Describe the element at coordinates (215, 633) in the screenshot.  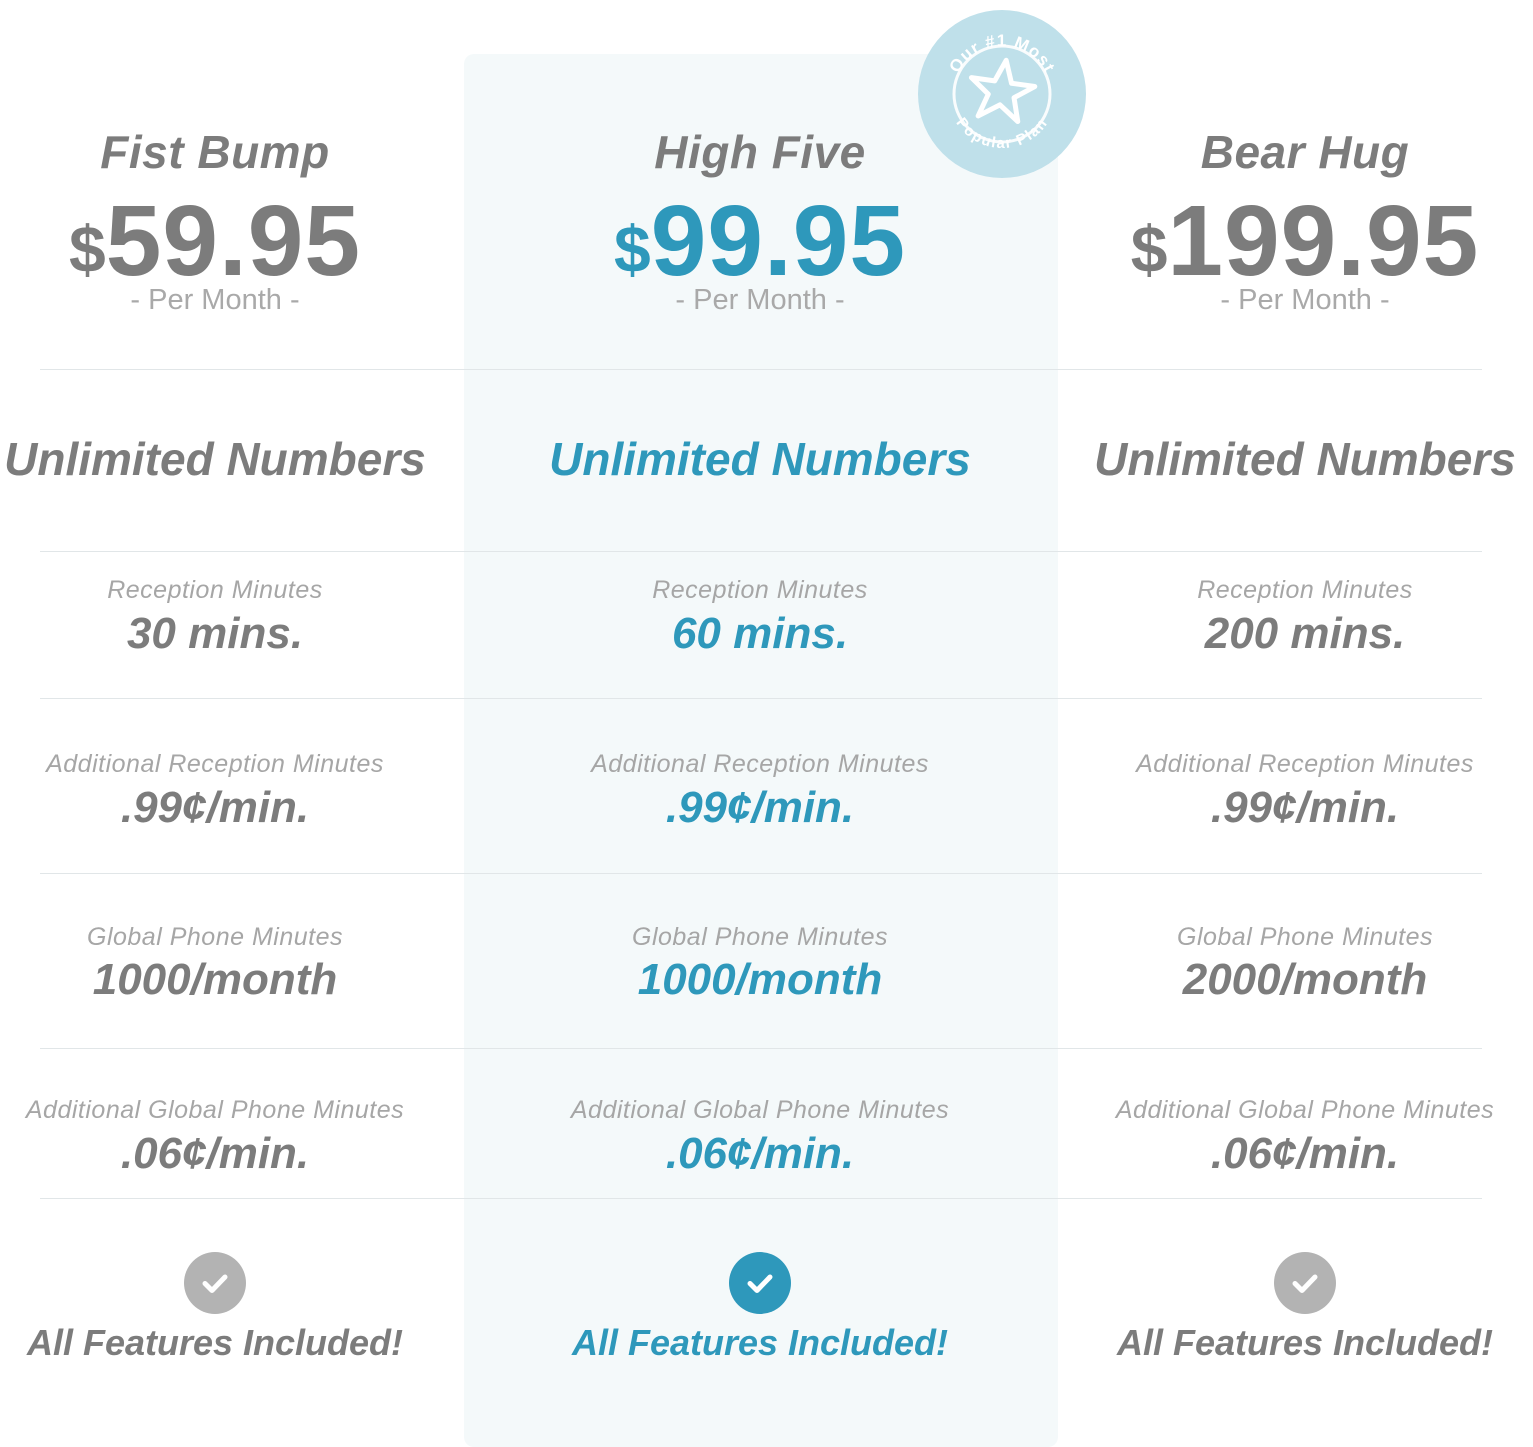
I see `feature-value: 30 mins.` at that location.